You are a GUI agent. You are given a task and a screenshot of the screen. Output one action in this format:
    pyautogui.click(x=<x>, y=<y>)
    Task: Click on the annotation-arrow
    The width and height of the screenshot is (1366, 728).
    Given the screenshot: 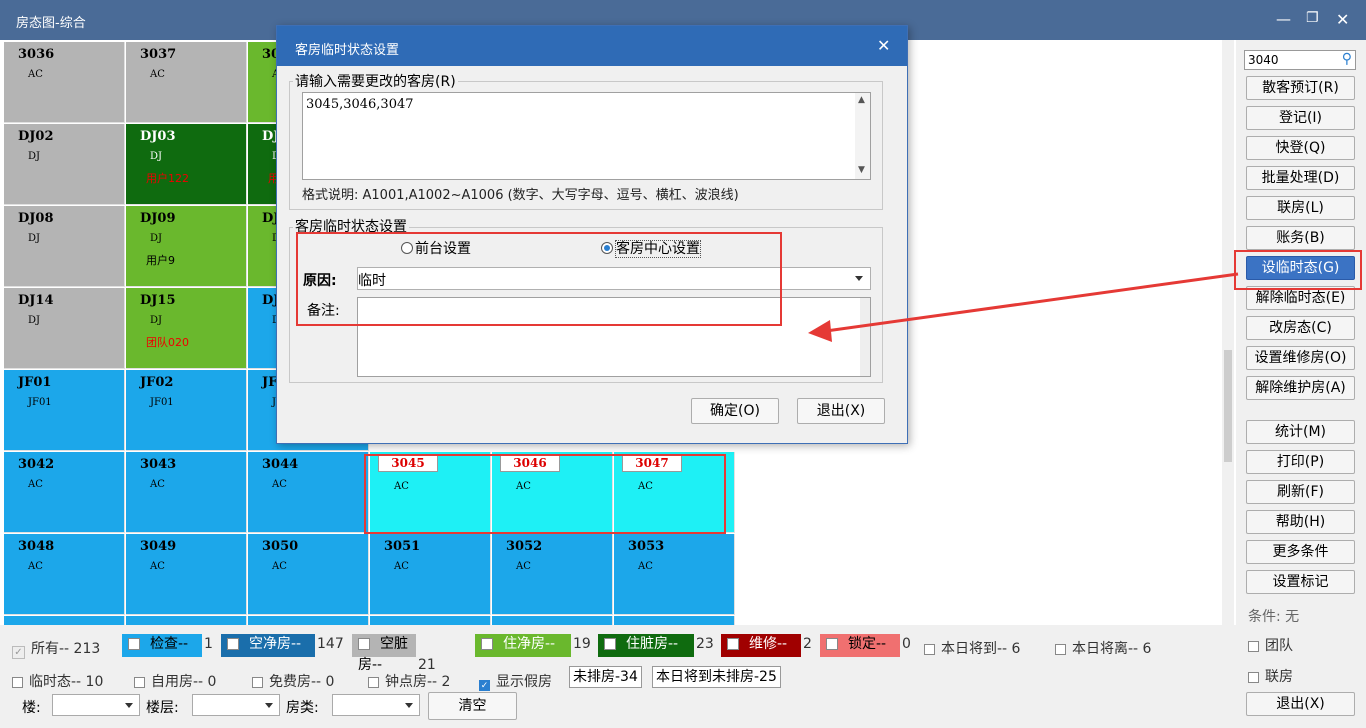 What is the action you would take?
    pyautogui.click(x=1023, y=307)
    